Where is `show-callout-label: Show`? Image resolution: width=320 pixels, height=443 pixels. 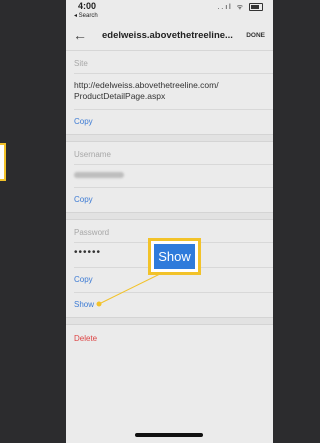
show-callout-label: Show is located at coordinates (174, 256).